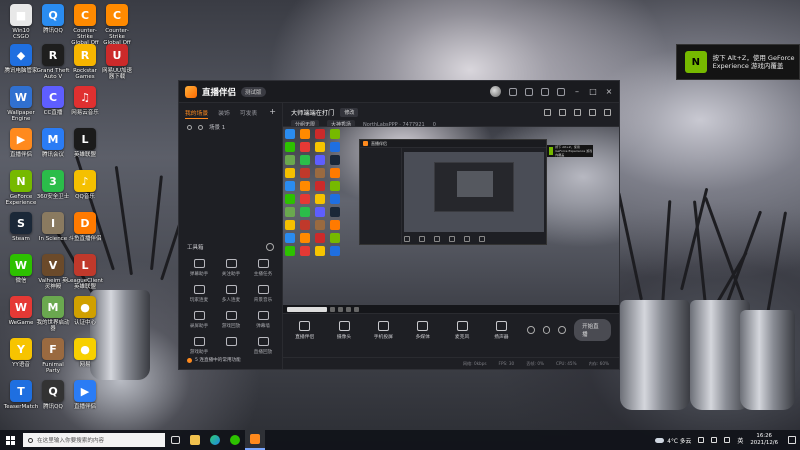 The image size is (800, 450). What do you see at coordinates (562, 330) in the screenshot?
I see `gear-icon` at bounding box center [562, 330].